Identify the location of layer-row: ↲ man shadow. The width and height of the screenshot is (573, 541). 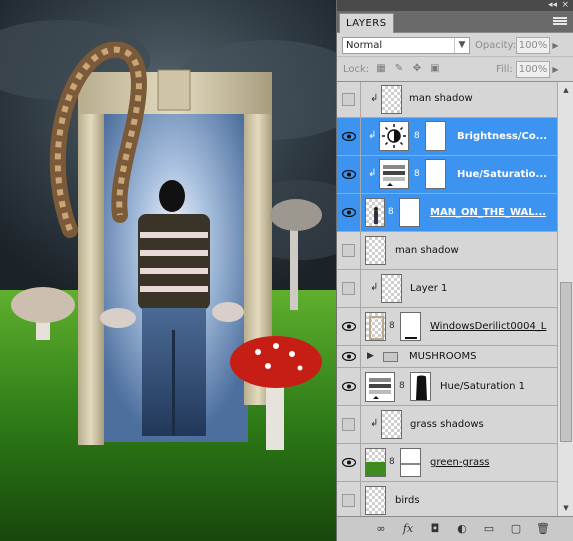
(447, 100).